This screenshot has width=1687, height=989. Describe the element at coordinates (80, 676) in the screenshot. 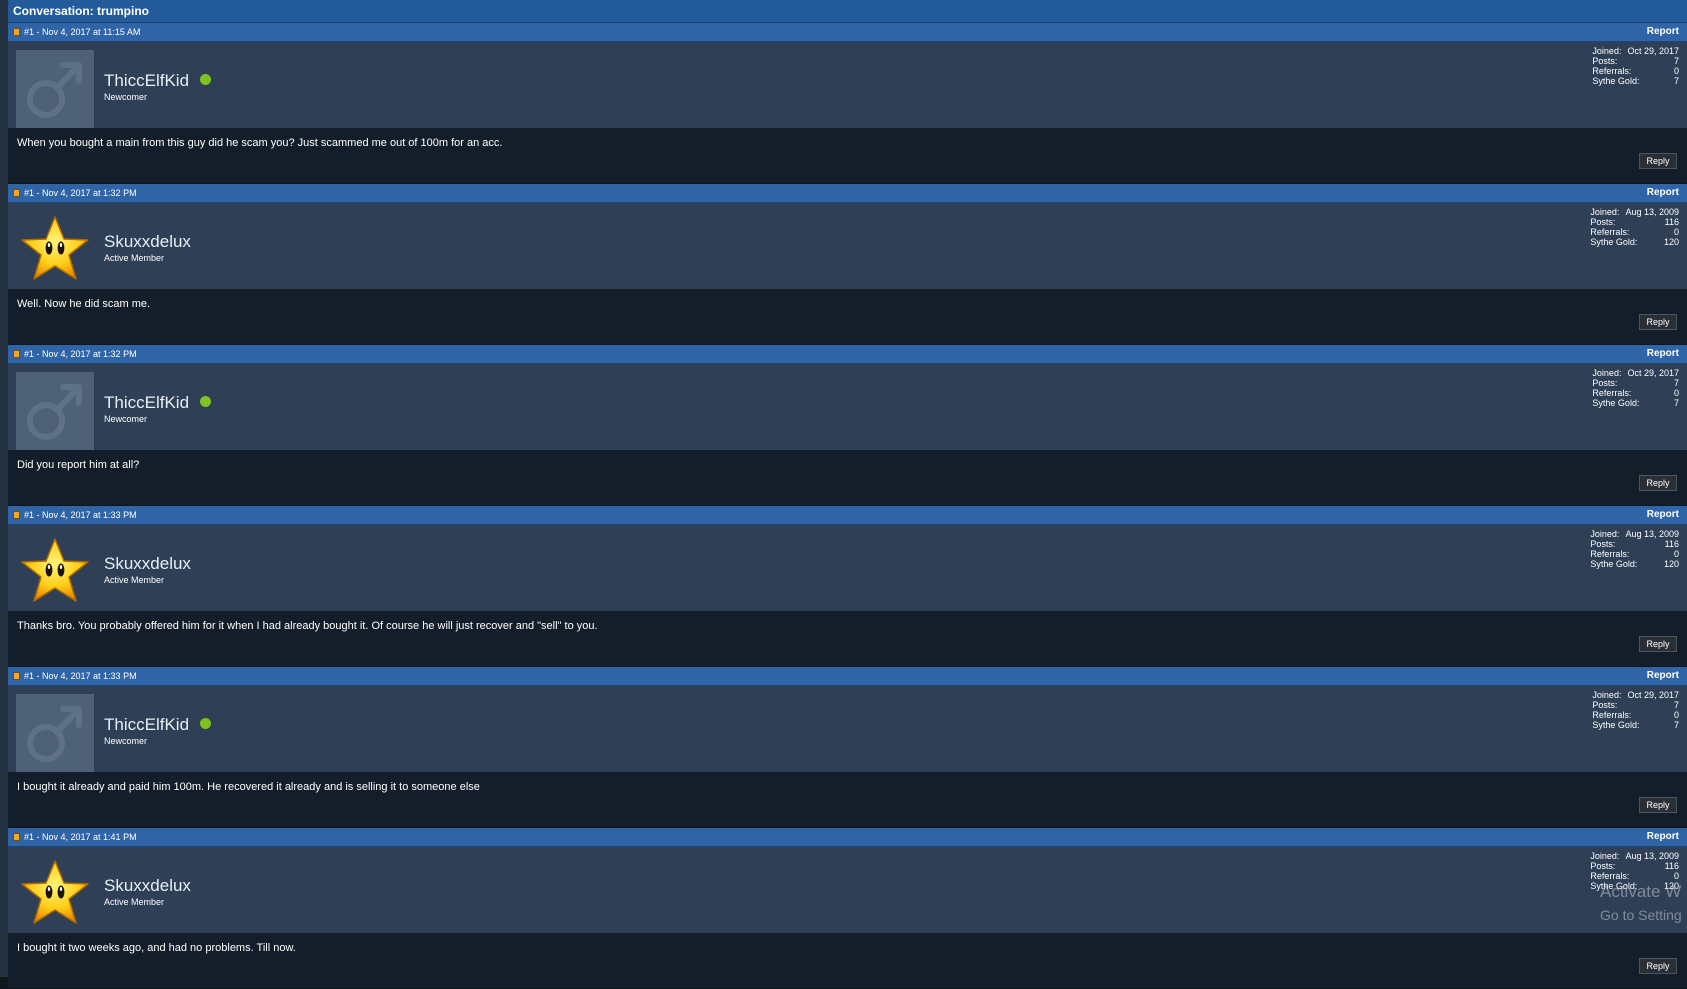

I see `post-meta: #1 - Nov 4, 2017 at 1:33 PM` at that location.